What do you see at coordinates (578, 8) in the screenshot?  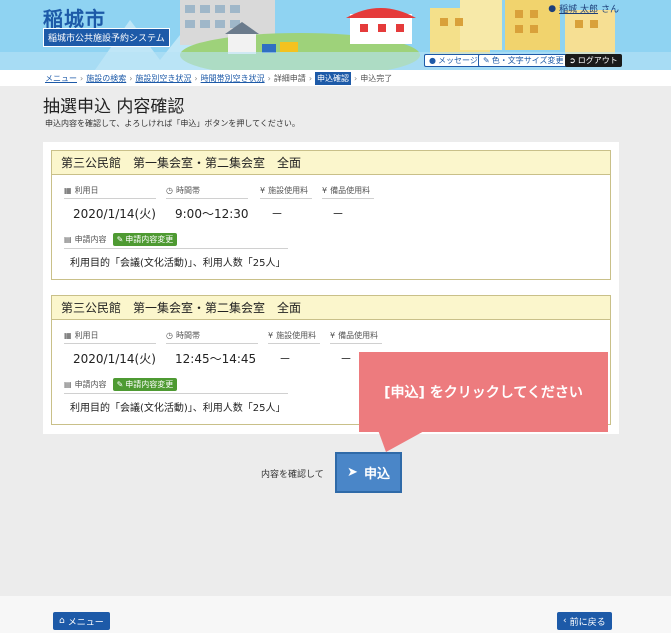 I see `user-name: 稲城 太郎` at bounding box center [578, 8].